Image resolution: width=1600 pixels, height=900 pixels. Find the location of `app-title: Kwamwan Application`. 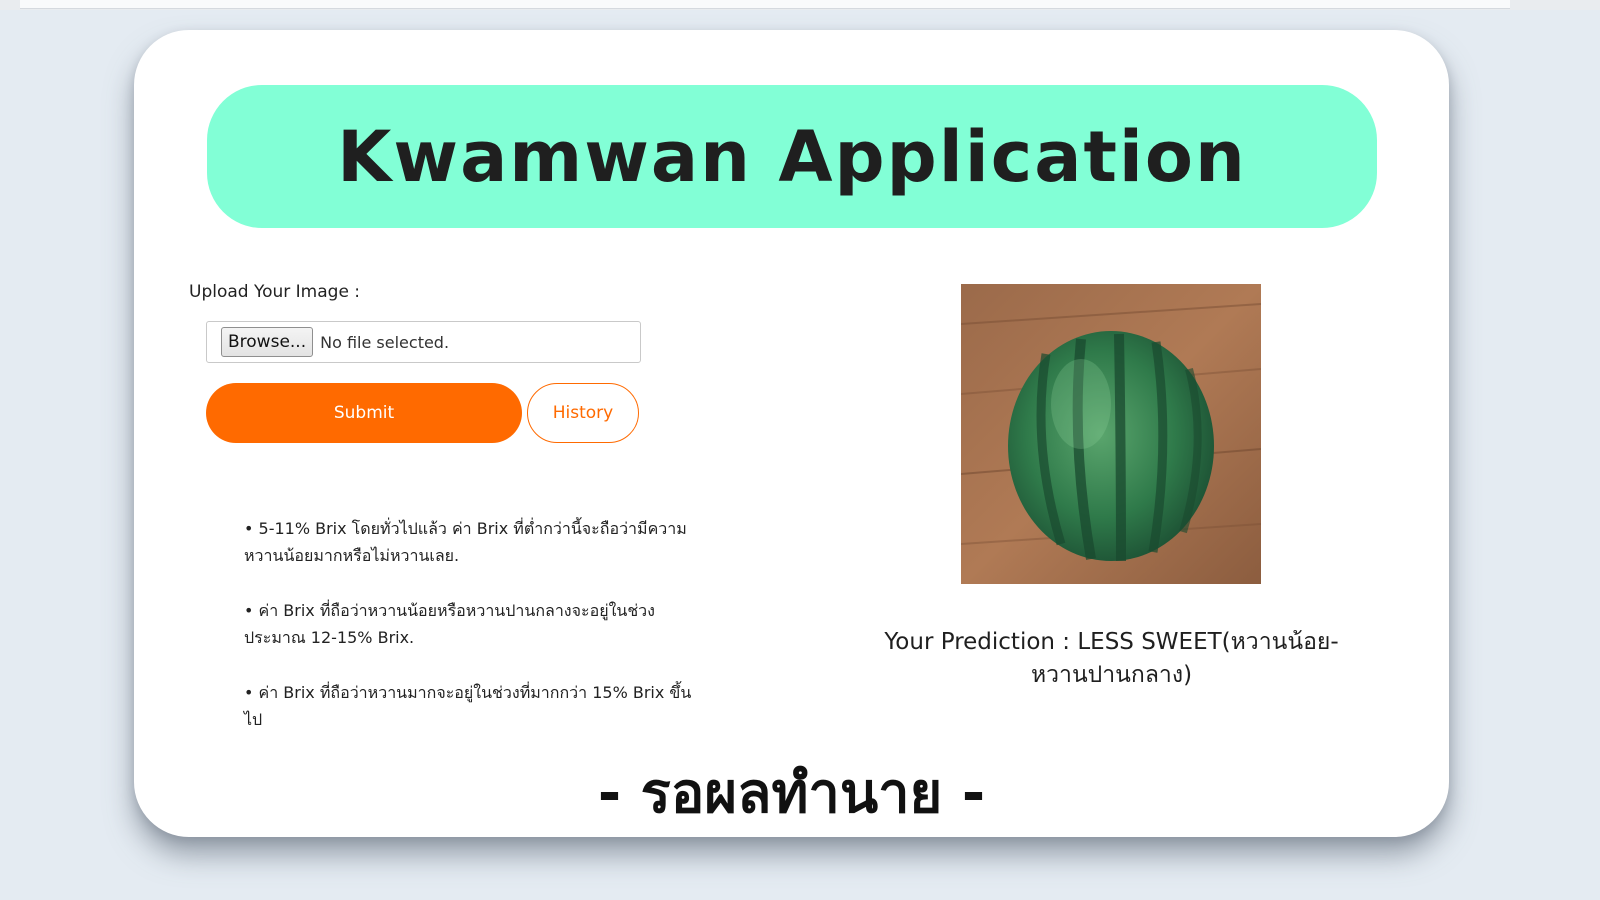

app-title: Kwamwan Application is located at coordinates (792, 156).